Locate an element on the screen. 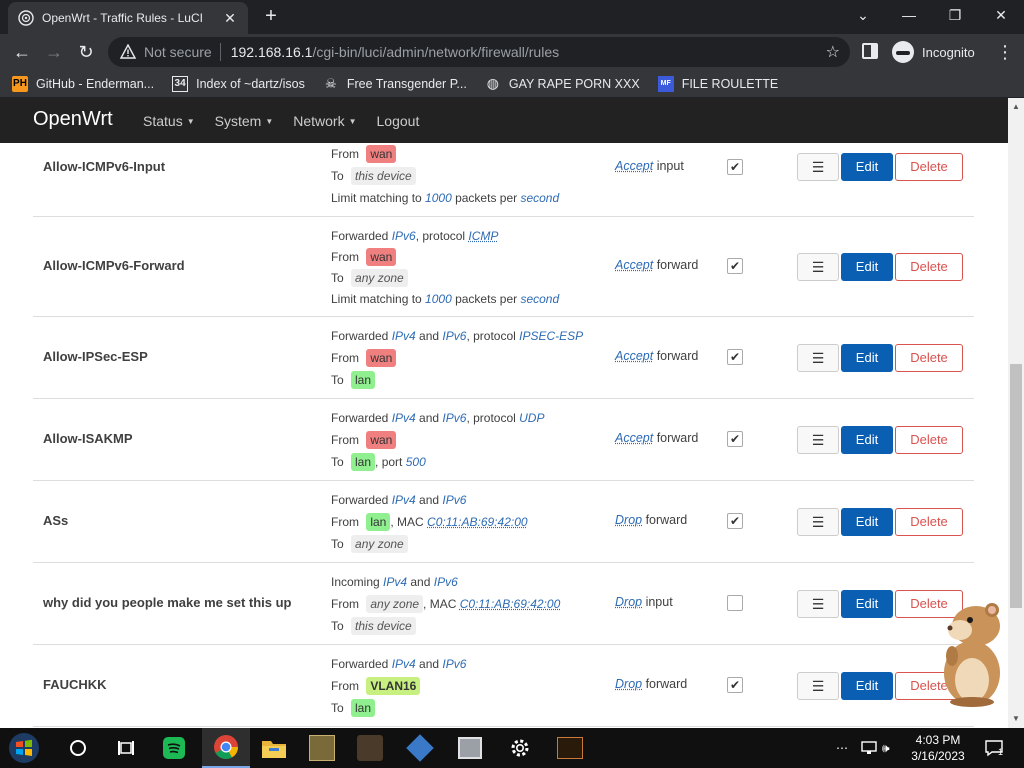 This screenshot has width=1024, height=768. close-window-icon: ✕ is located at coordinates (1001, 15).